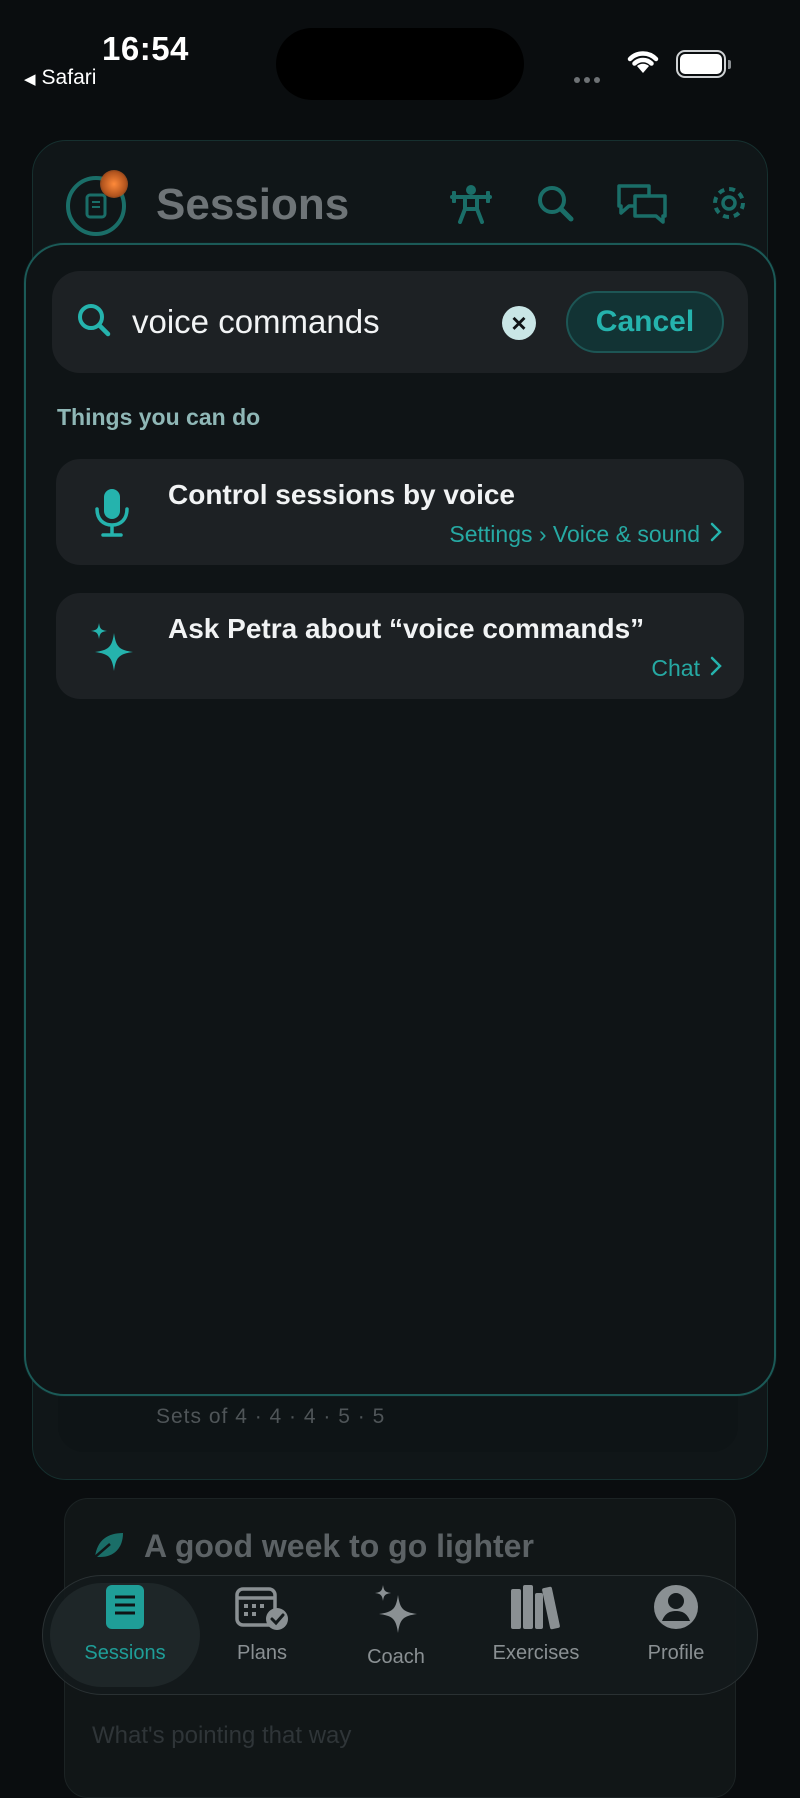 This screenshot has width=800, height=1798. Describe the element at coordinates (262, 1609) in the screenshot. I see `calendar-check-icon` at that location.